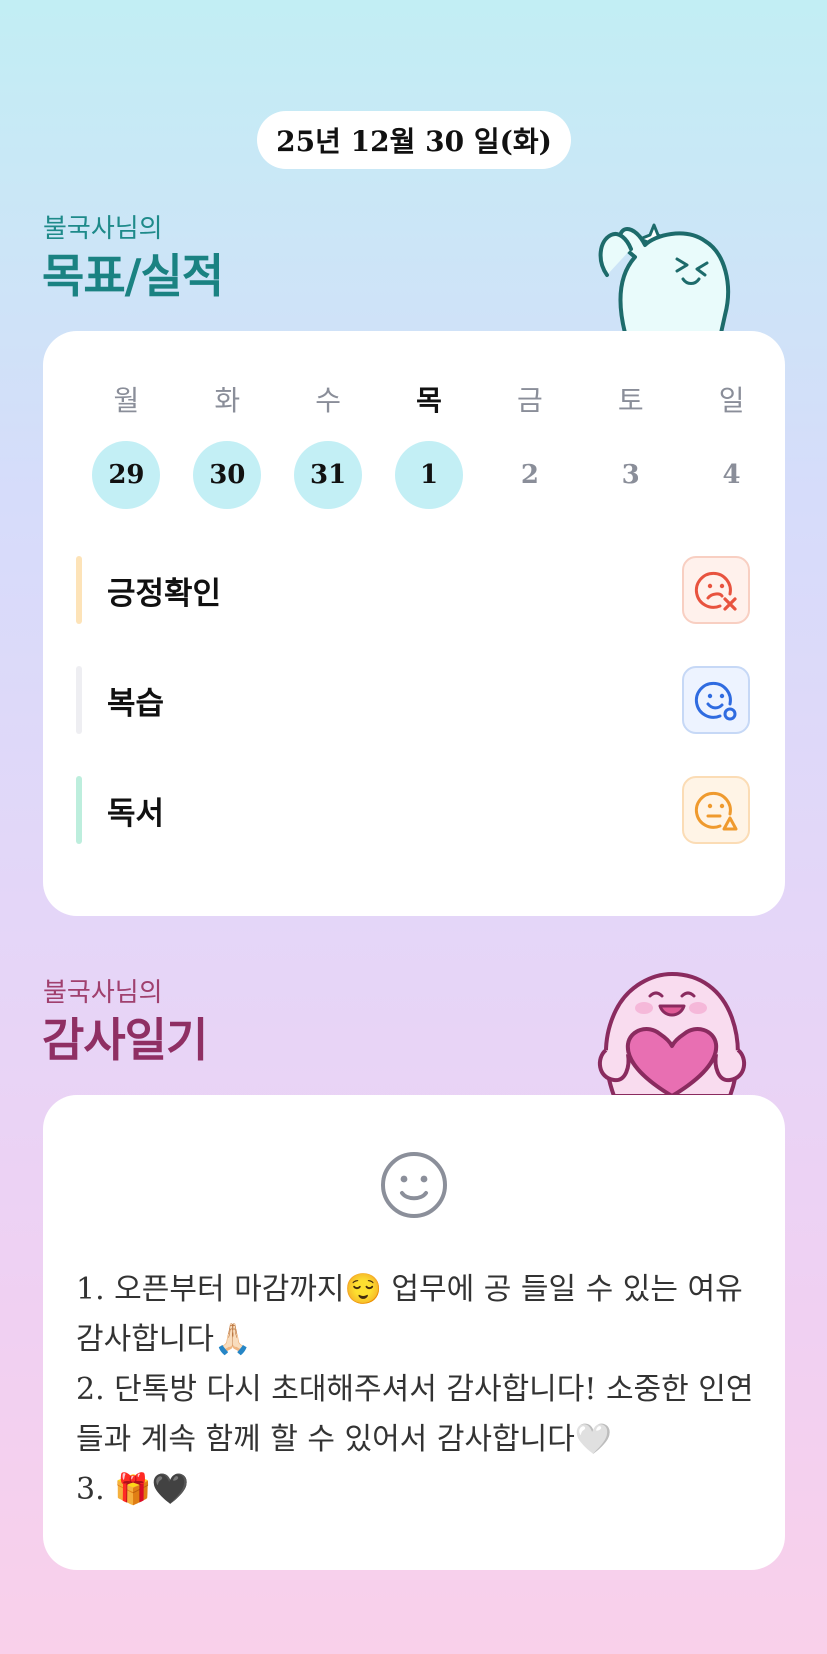 The height and width of the screenshot is (1654, 827). I want to click on frown-x-icon, so click(716, 590).